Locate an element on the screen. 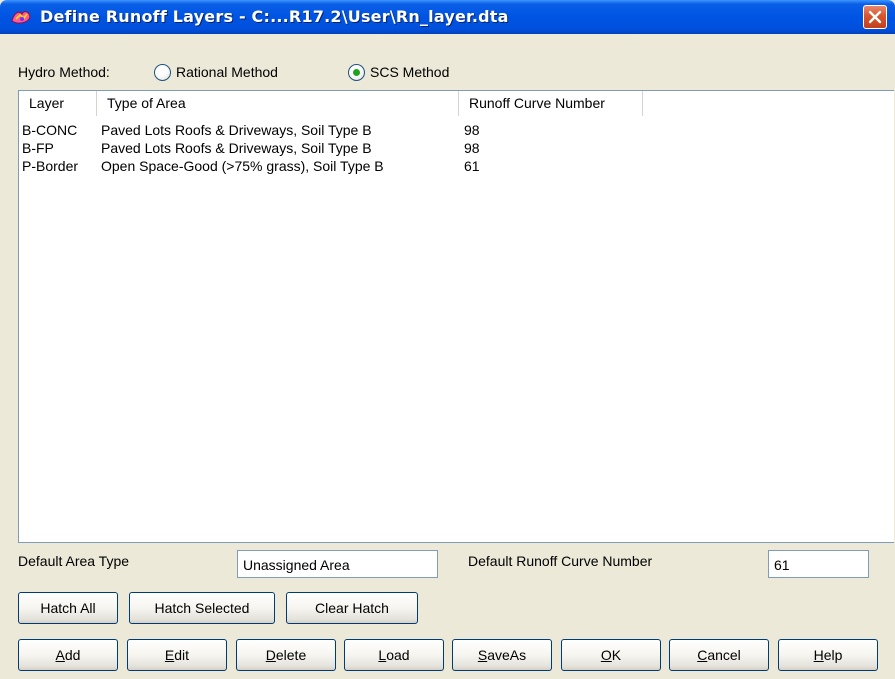 The height and width of the screenshot is (679, 895). add-button-label: dd is located at coordinates (72, 655).